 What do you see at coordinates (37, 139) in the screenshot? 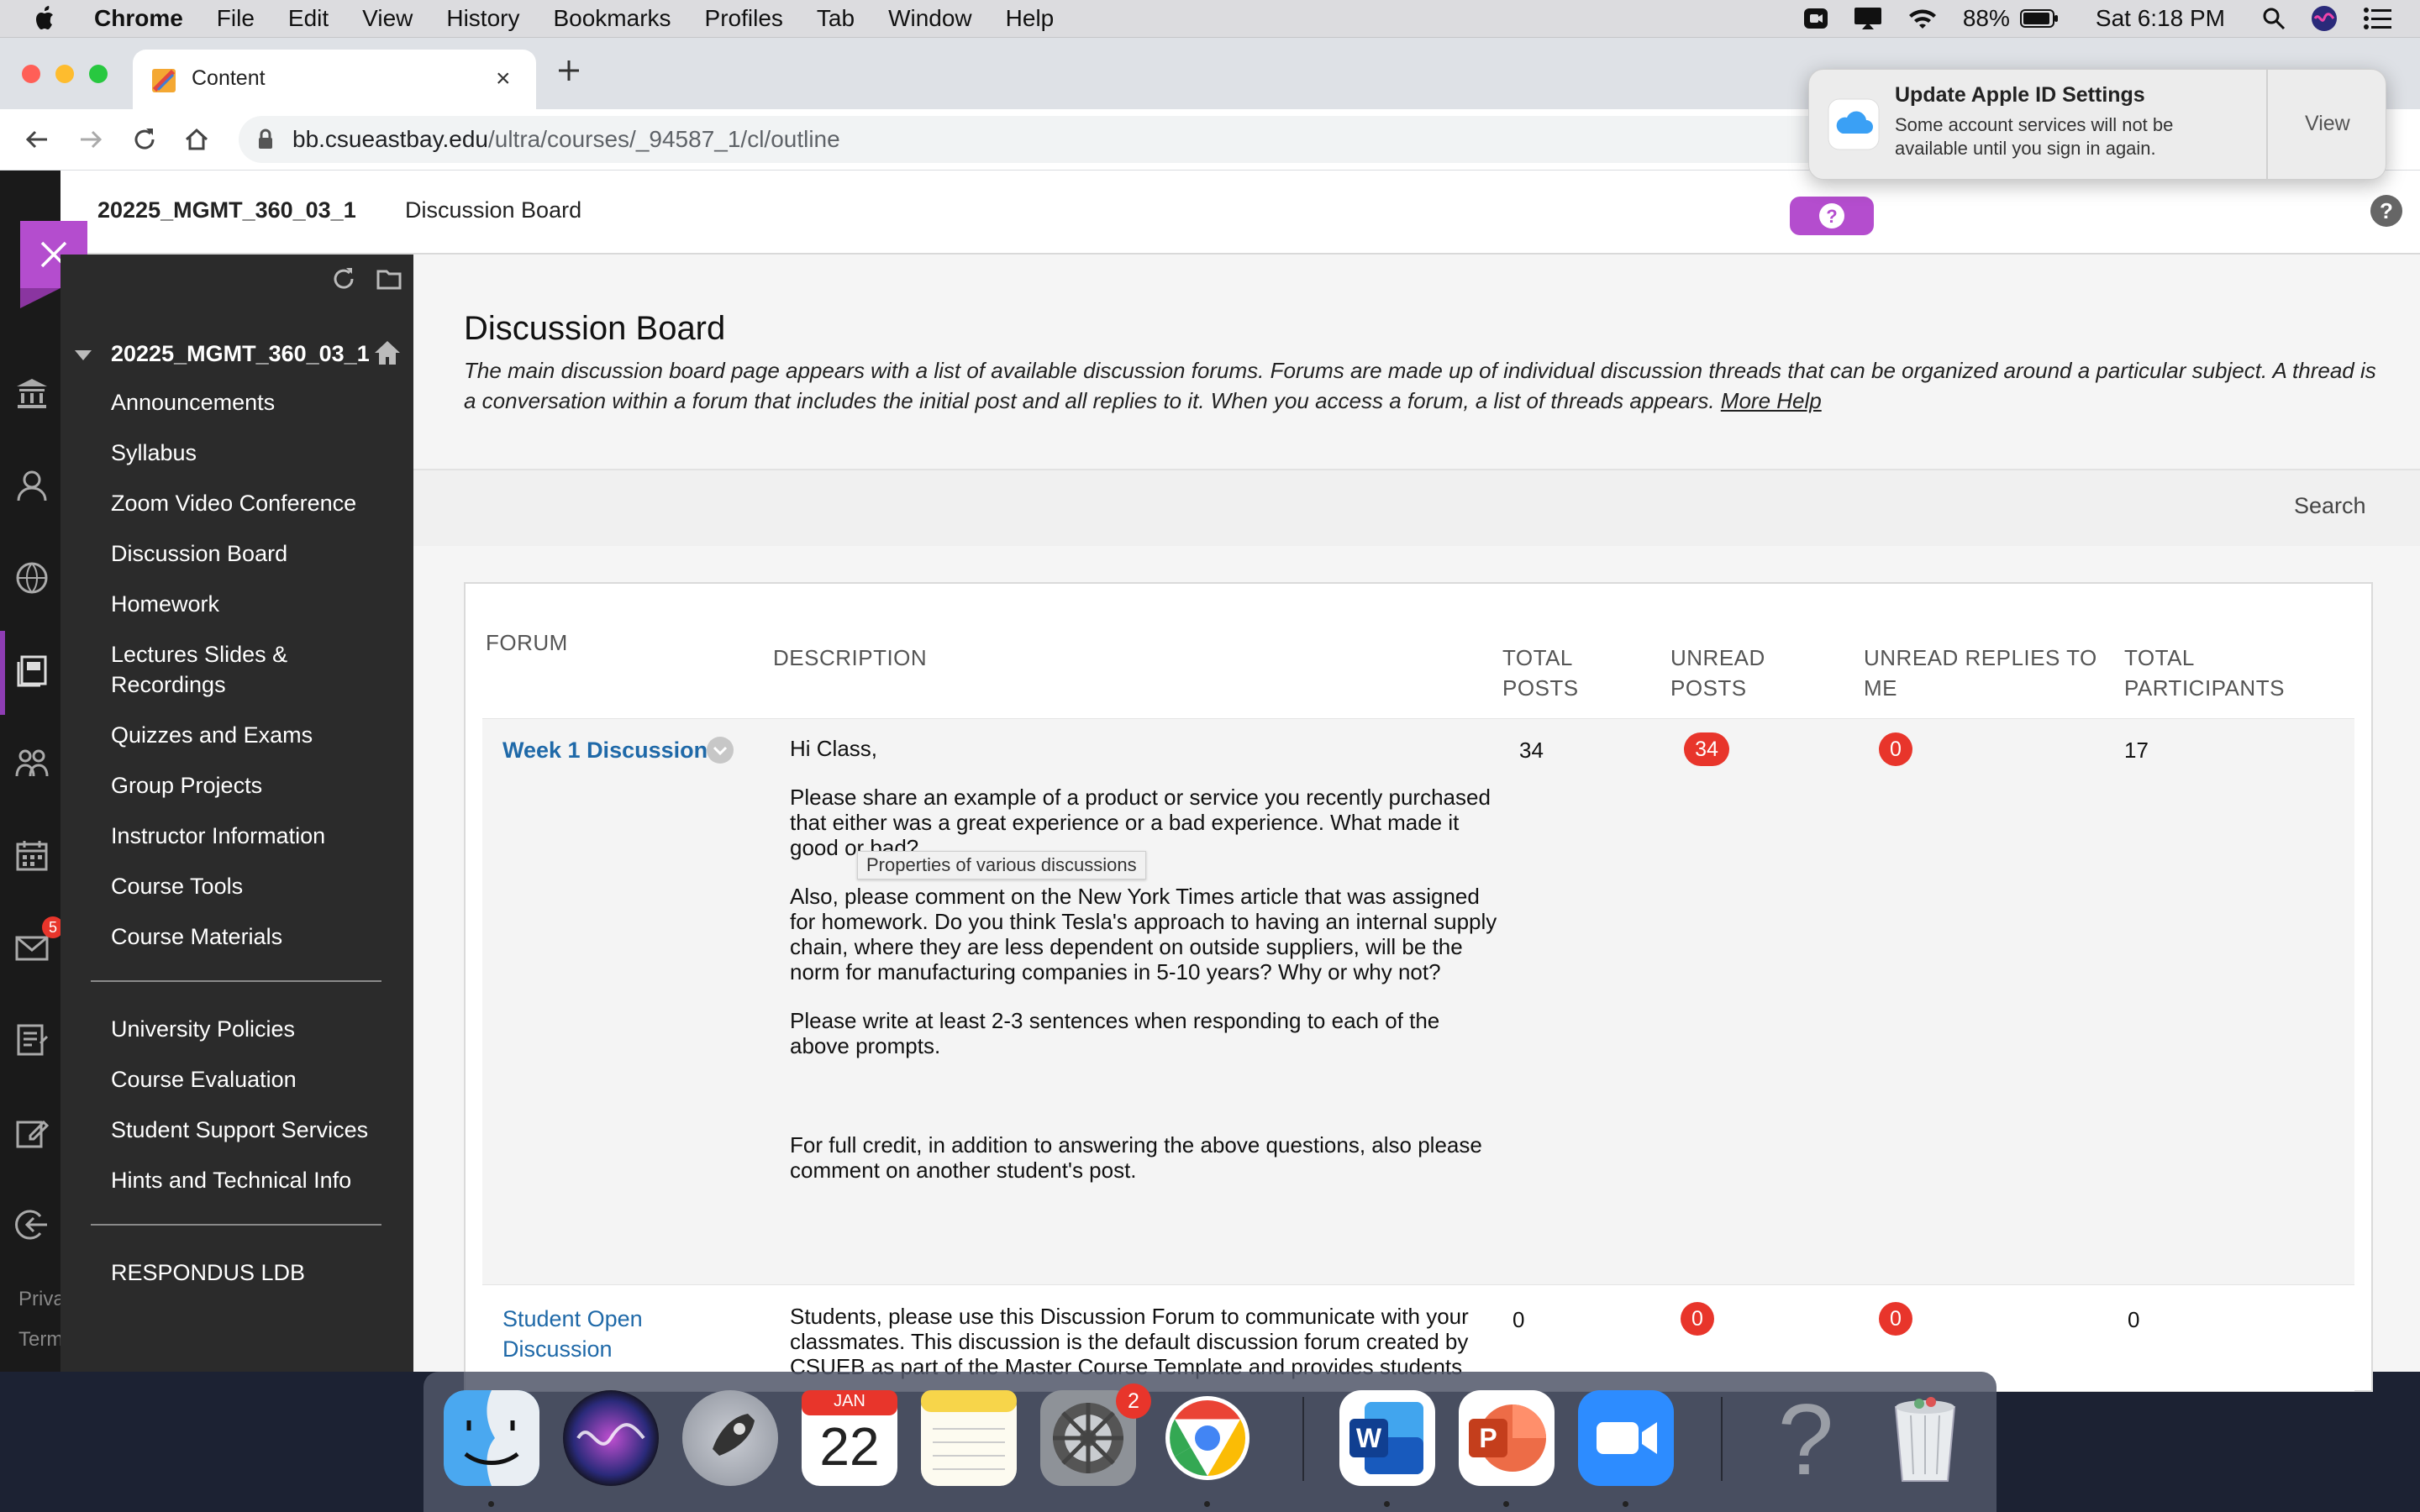
I see `back-icon` at bounding box center [37, 139].